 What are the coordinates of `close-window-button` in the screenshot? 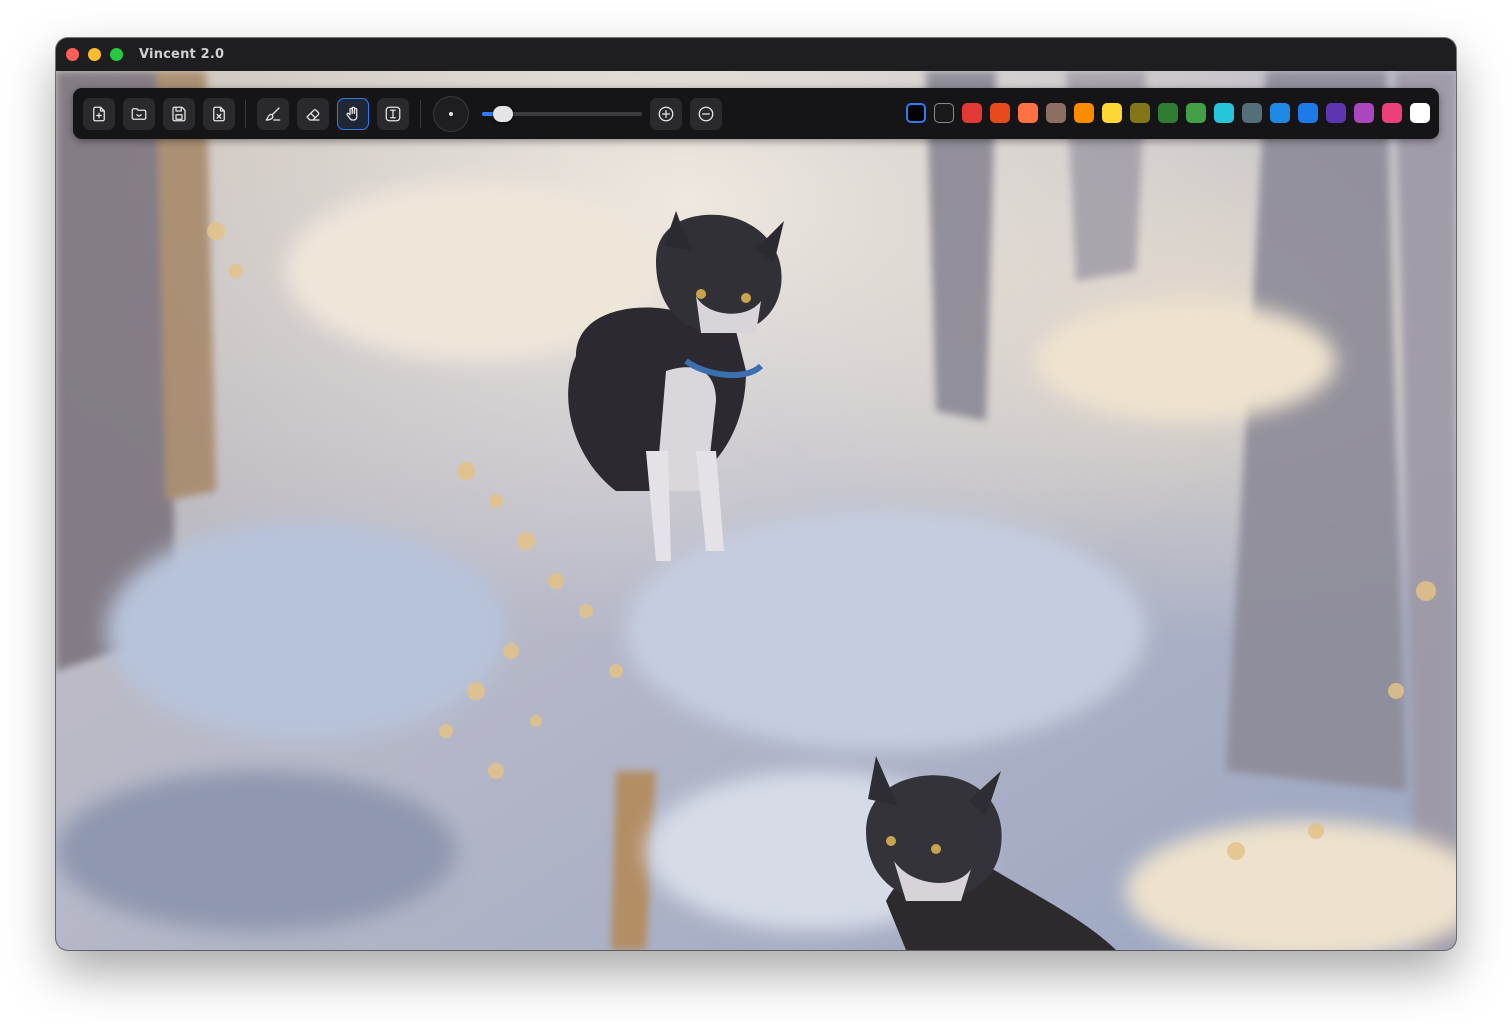 It's located at (72, 54).